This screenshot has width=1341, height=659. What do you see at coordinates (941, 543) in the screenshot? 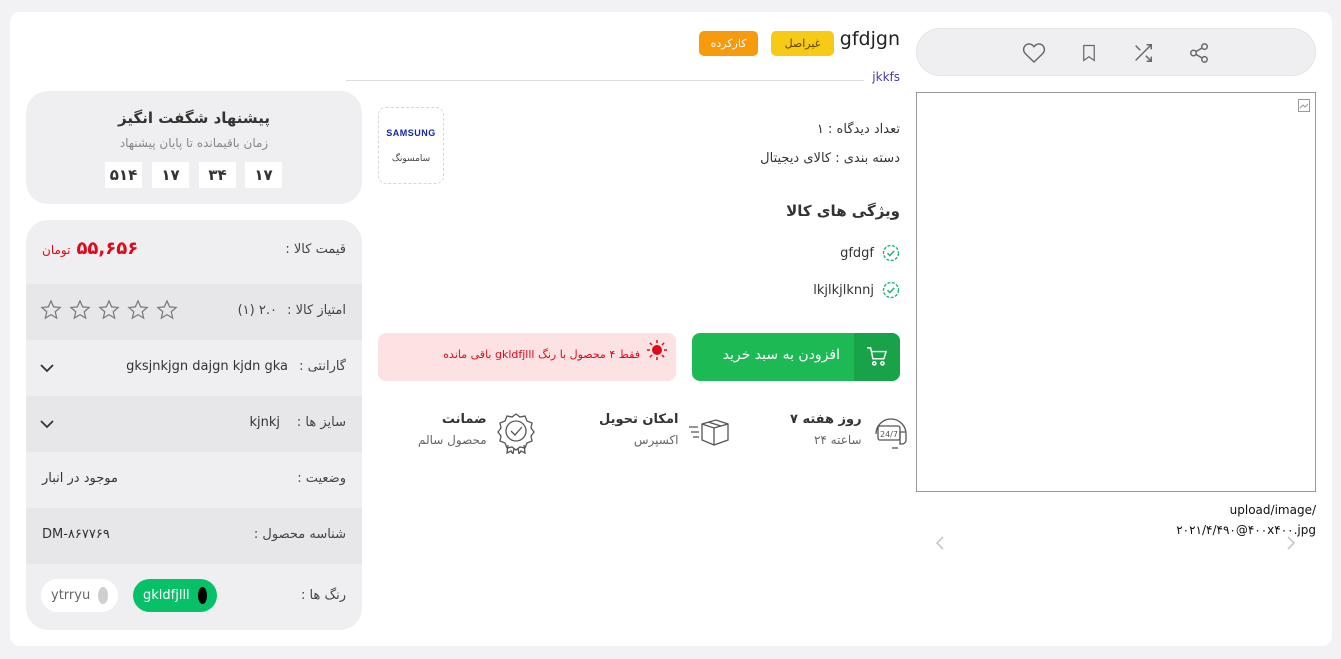
I see `gallery-next-chevron-icon` at bounding box center [941, 543].